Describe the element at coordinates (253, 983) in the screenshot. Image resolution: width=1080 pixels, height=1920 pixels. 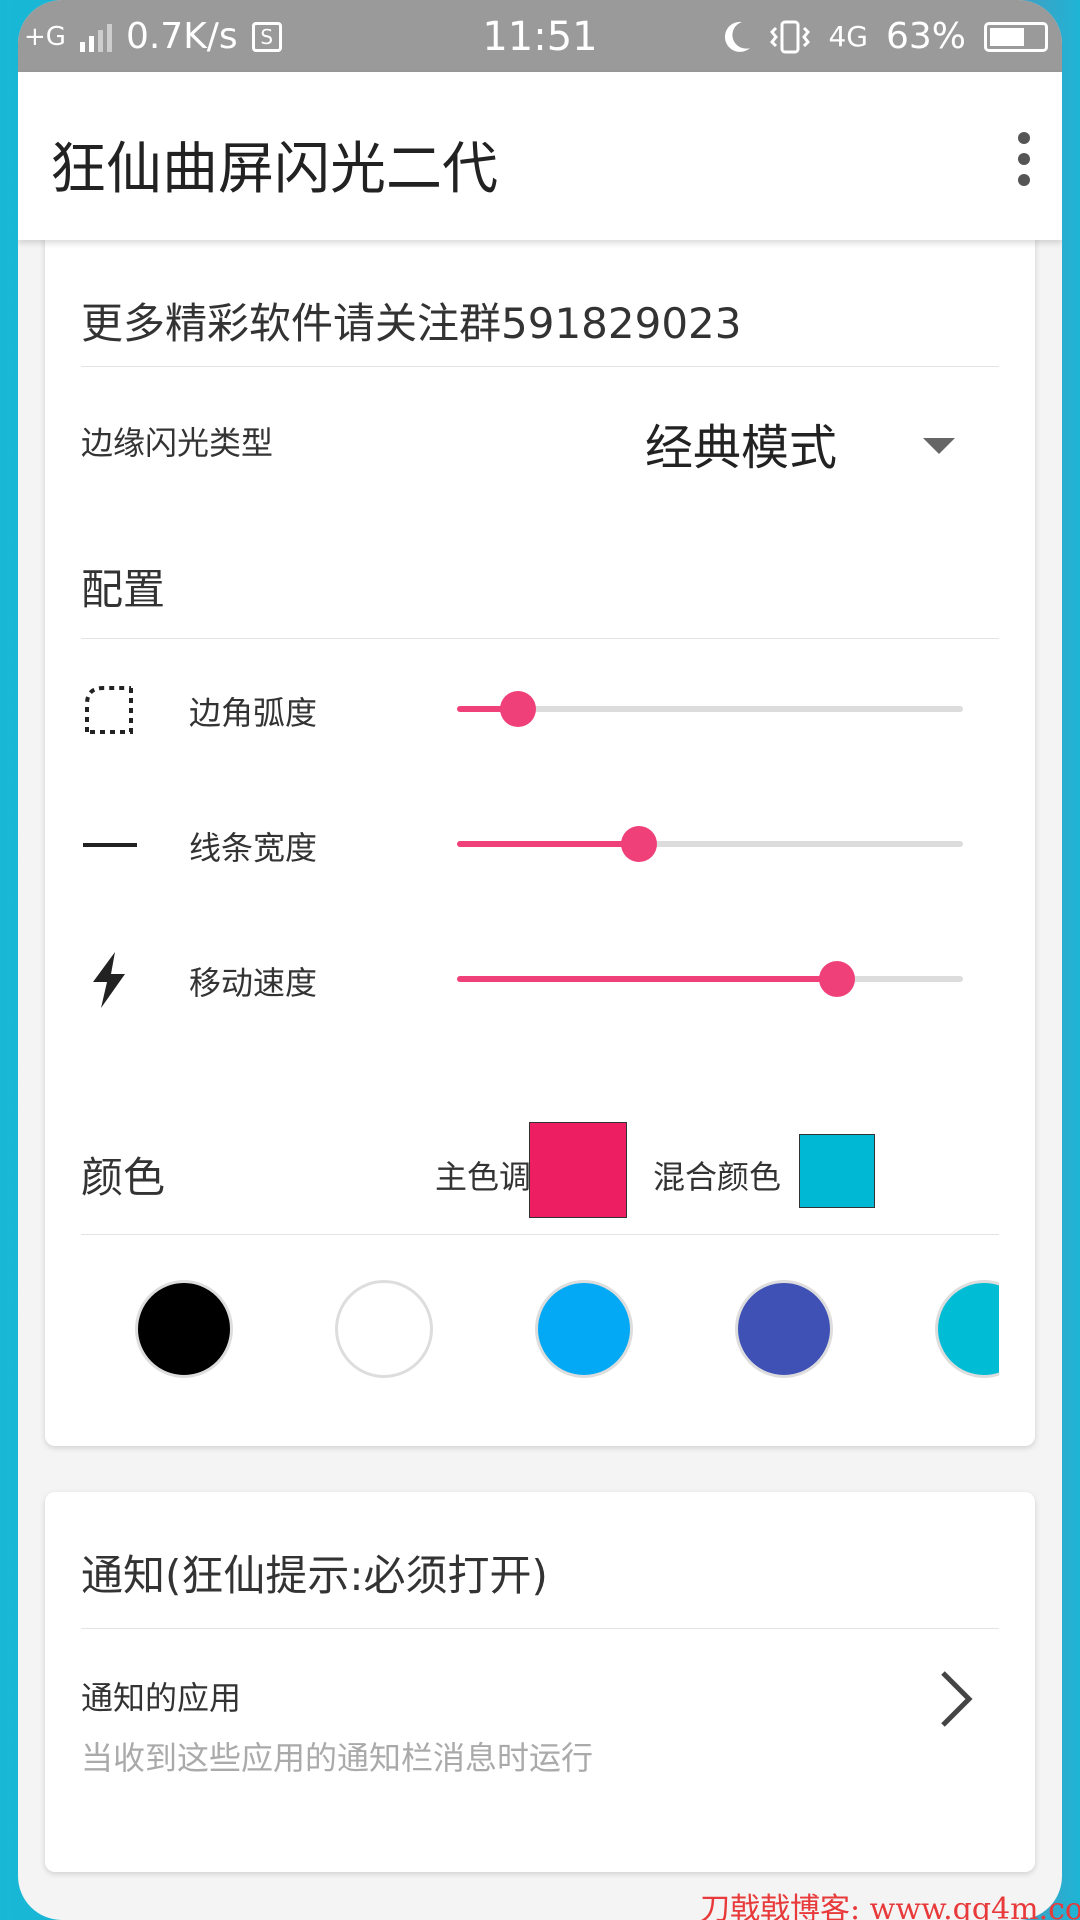
I see `move-speed-label: 移动速度` at that location.